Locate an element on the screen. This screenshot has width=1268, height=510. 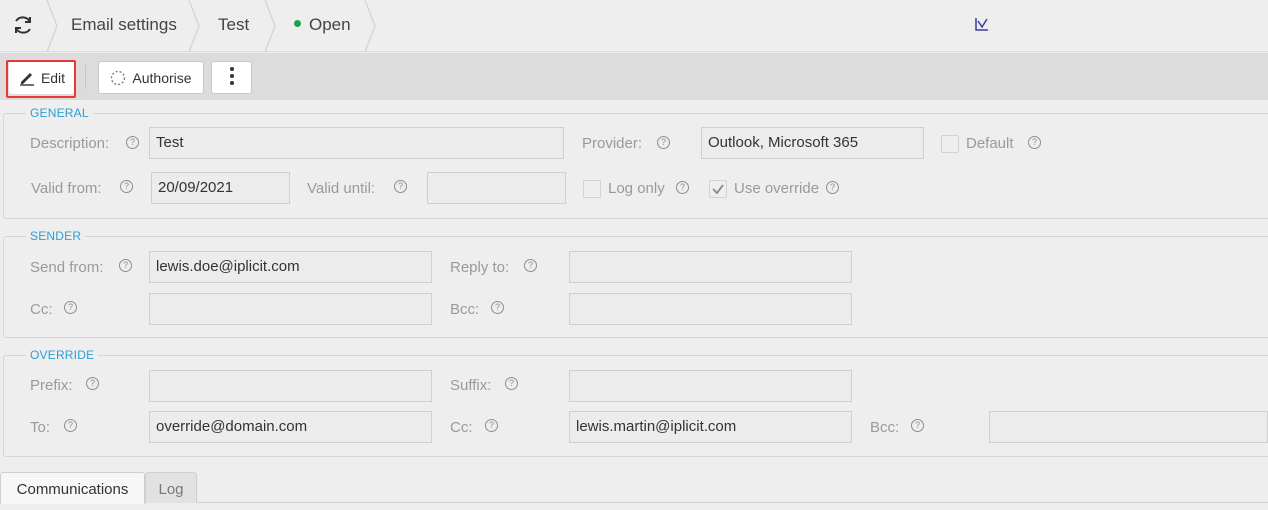
edit-button: Edit is located at coordinates (42, 77).